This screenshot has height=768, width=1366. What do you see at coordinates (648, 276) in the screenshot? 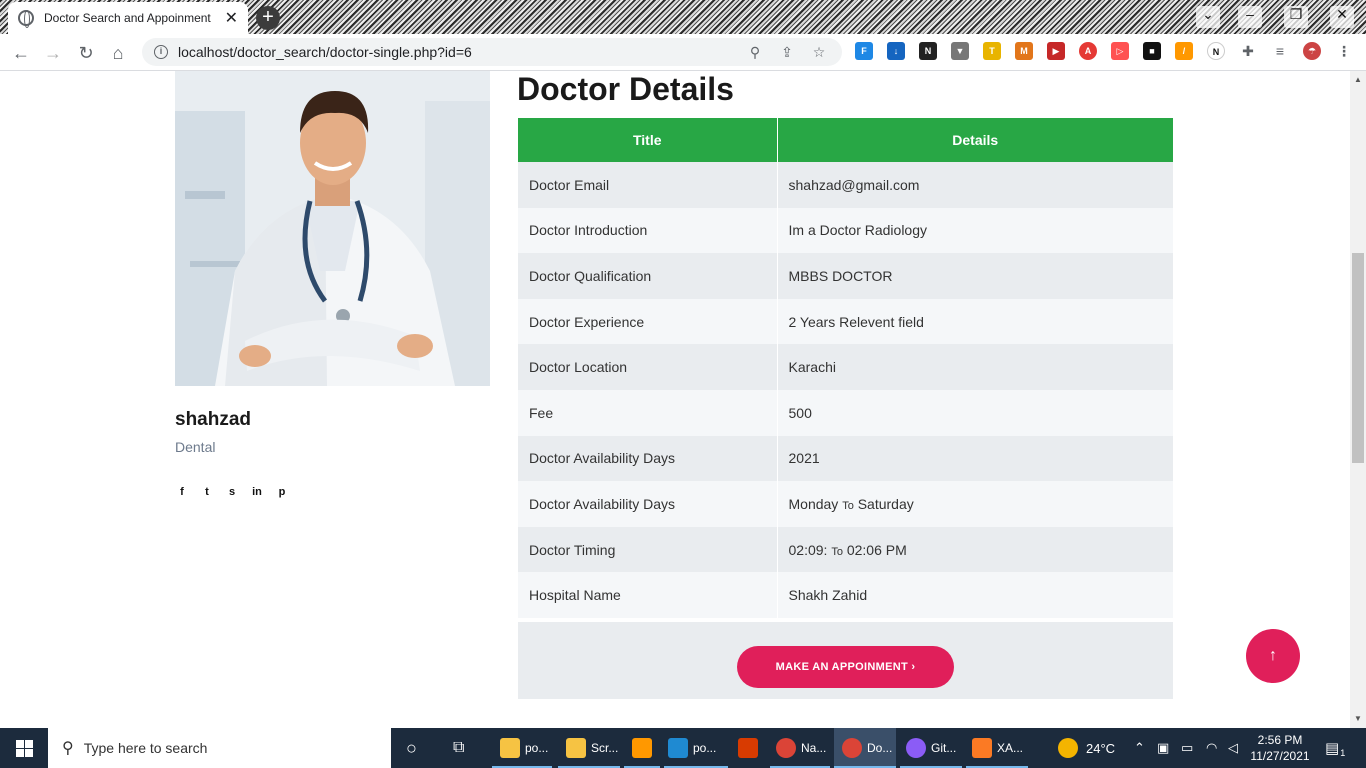
I see `row-title: Doctor Qualification` at bounding box center [648, 276].